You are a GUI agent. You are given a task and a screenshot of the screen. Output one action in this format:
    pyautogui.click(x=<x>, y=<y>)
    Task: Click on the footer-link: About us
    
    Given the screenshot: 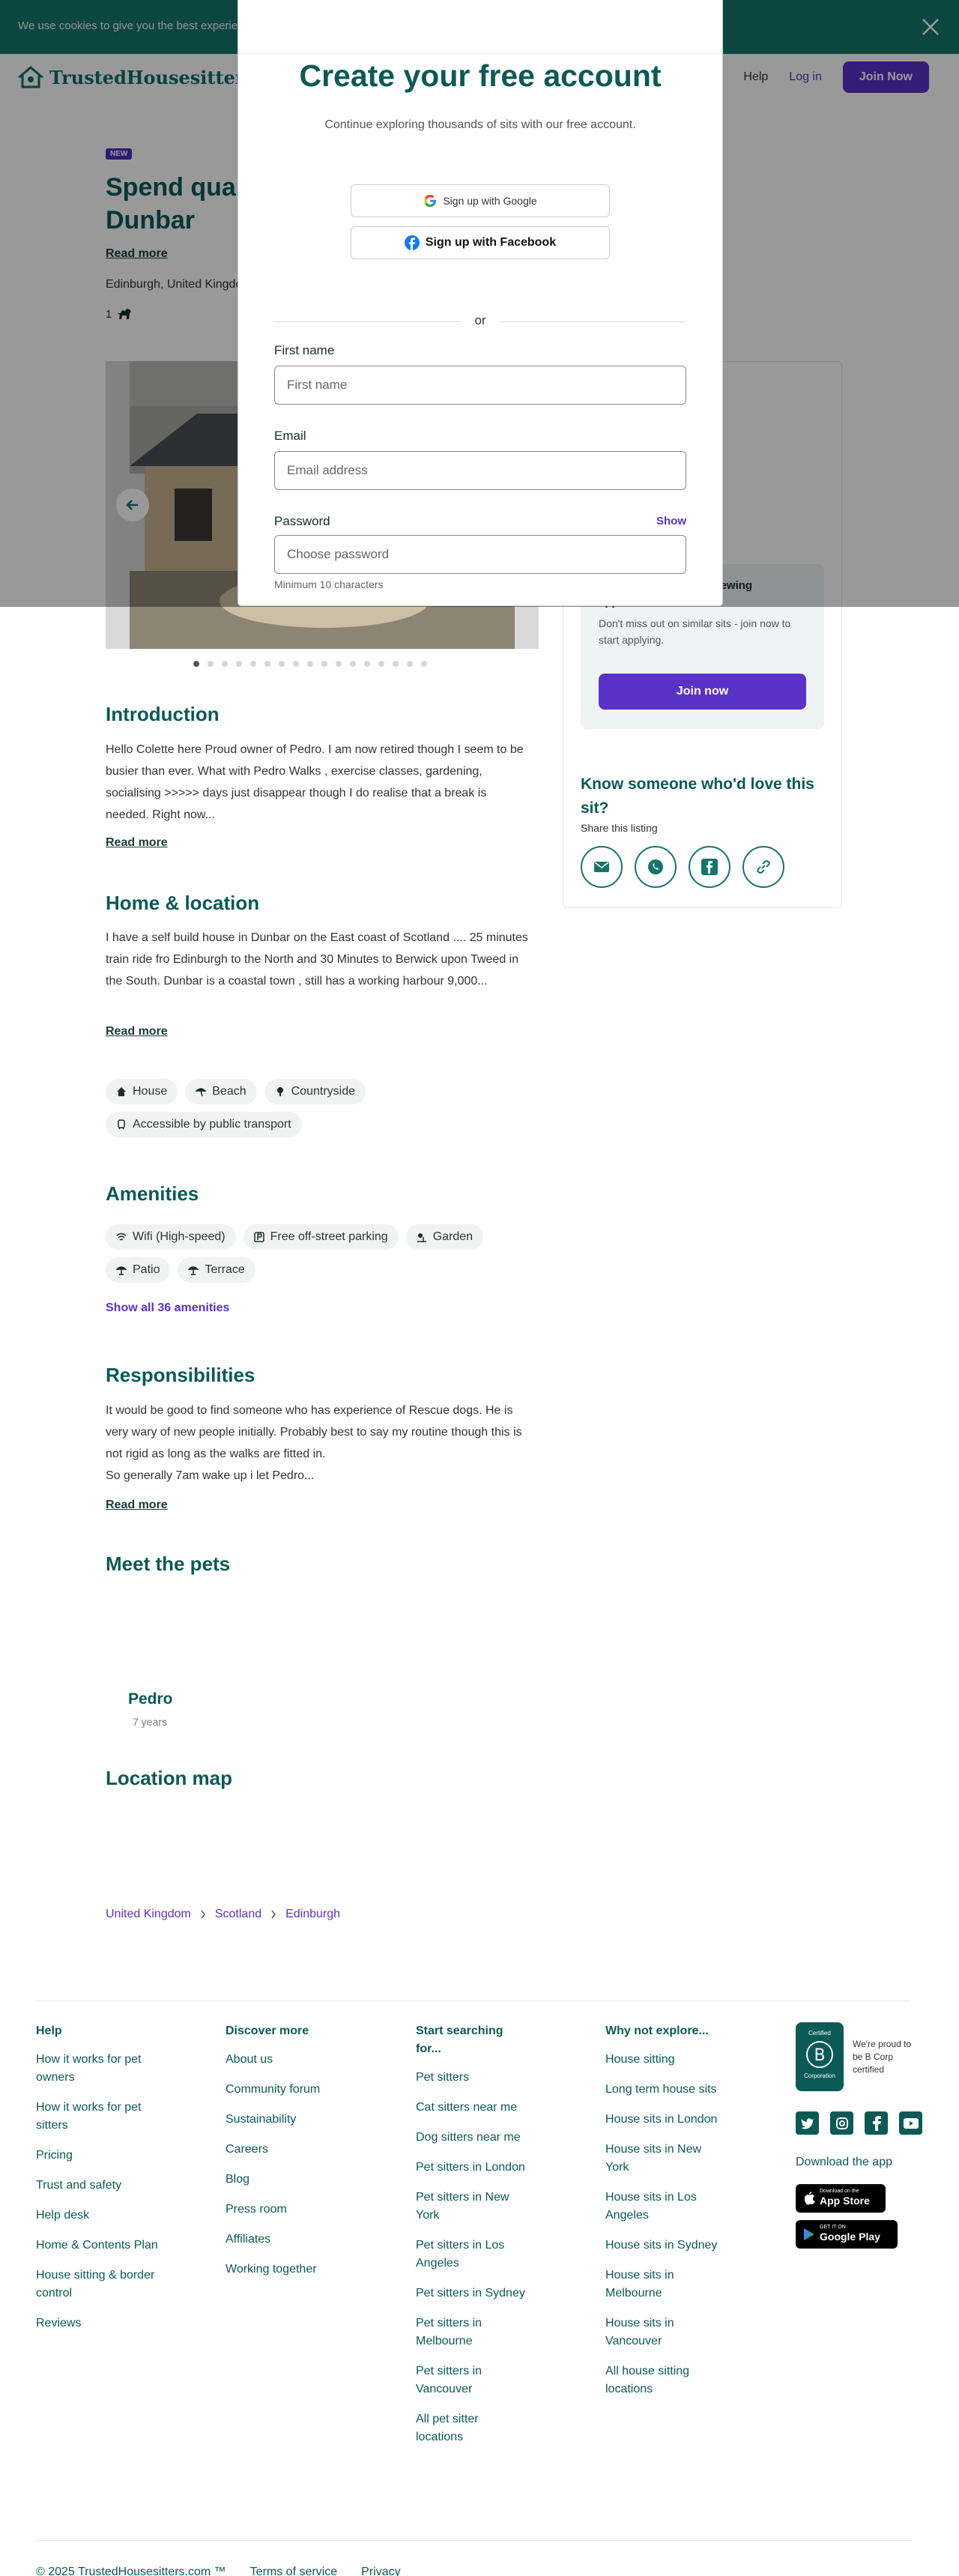 What is the action you would take?
    pyautogui.click(x=293, y=2060)
    